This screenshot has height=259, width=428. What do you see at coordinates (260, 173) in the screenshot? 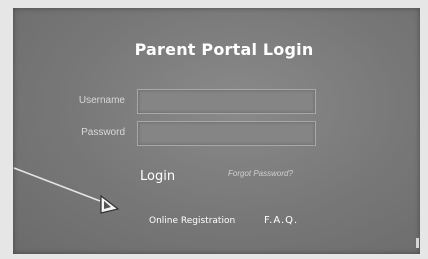
I see `forgot-password-link: Forgot Password?` at bounding box center [260, 173].